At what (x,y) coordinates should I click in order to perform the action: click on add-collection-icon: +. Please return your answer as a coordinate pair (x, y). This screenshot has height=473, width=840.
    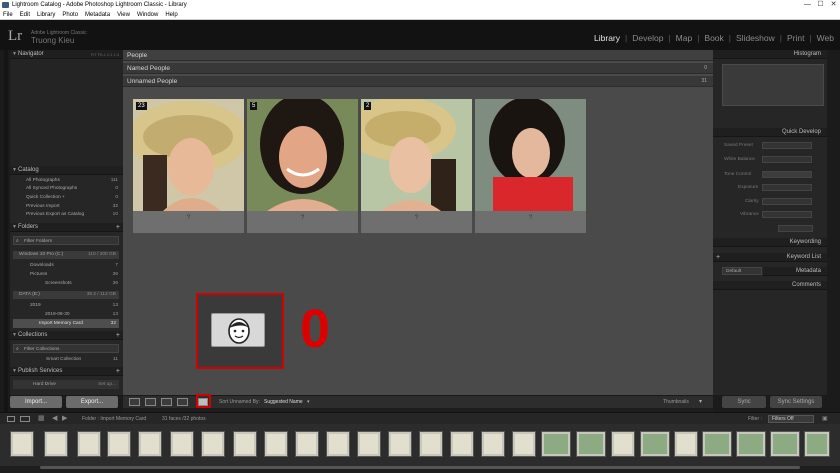
    Looking at the image, I should click on (118, 335).